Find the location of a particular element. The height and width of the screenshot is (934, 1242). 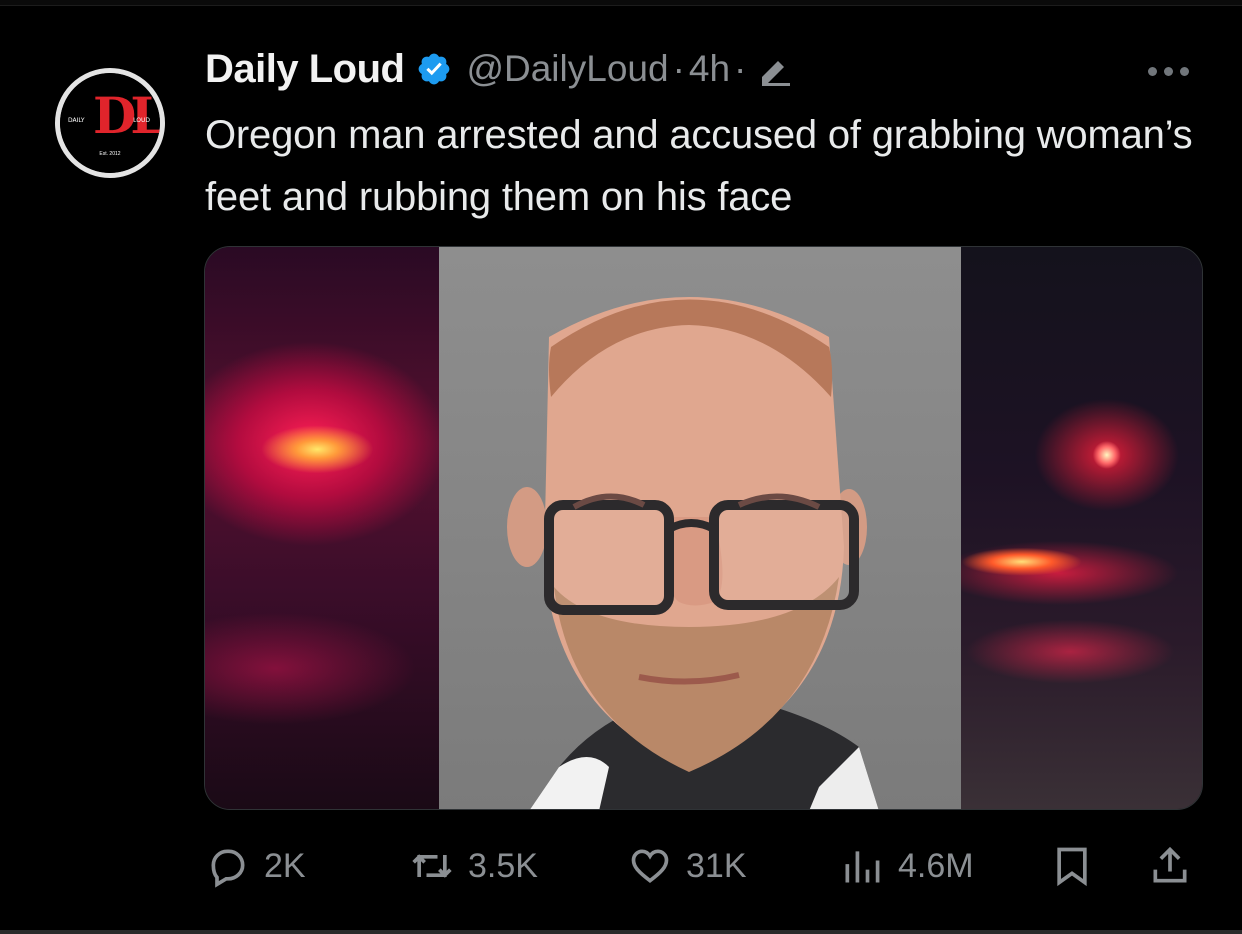

views-button: 4.6M is located at coordinates (907, 866).